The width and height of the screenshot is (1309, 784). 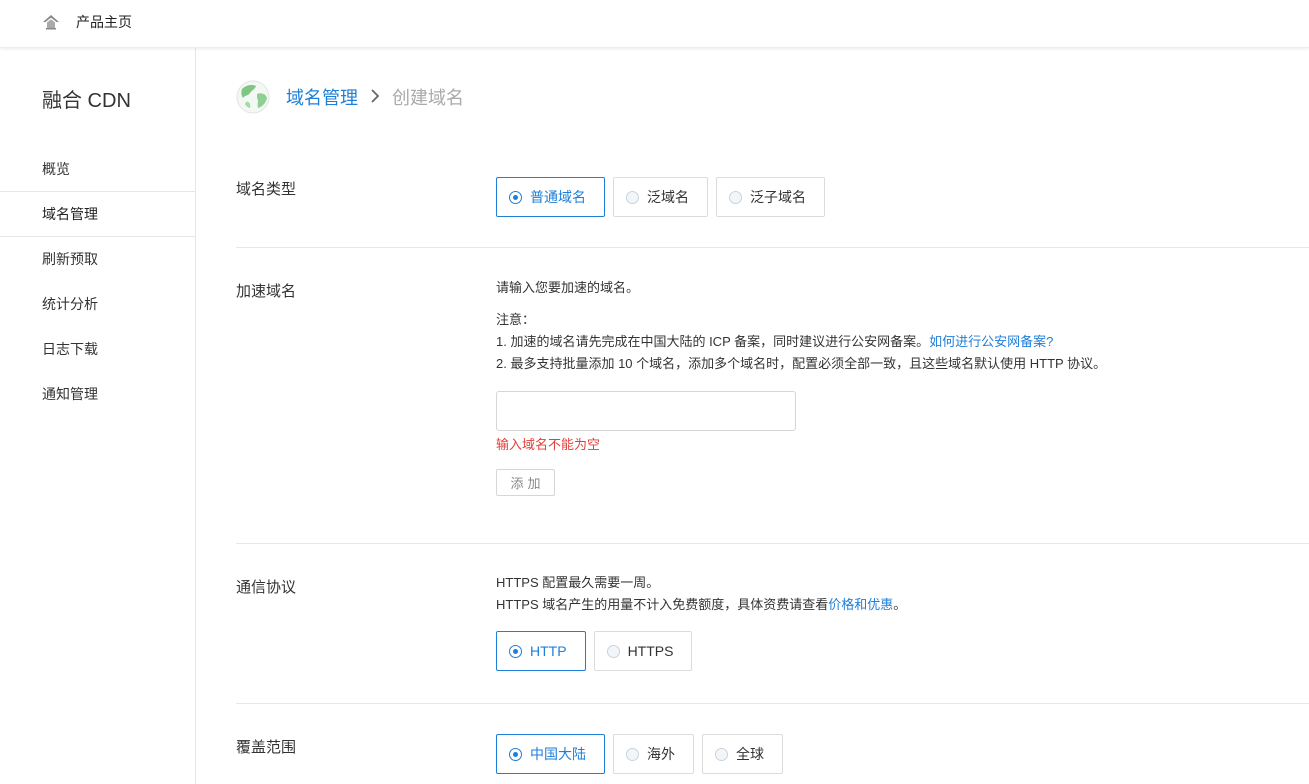 I want to click on section-coverage: 覆盖范围 中国大陆 海外 全球, so click(x=772, y=744).